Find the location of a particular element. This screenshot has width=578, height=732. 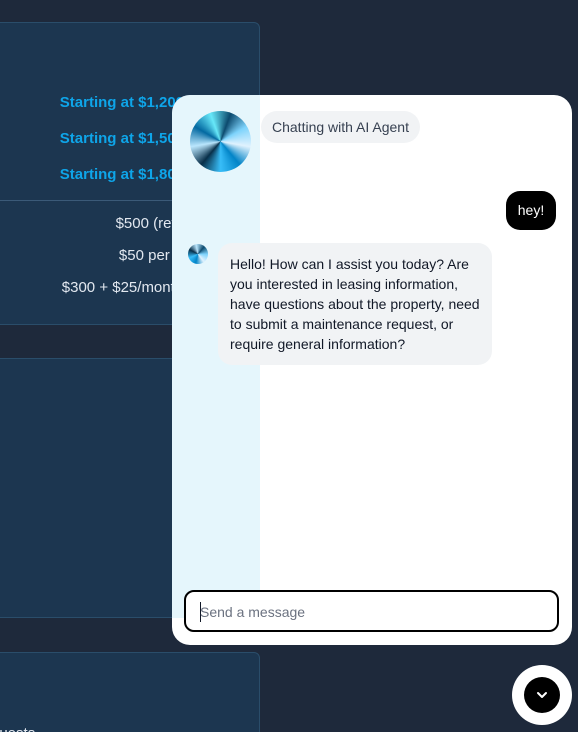

amenities-partial-text: guests is located at coordinates (17, 728).